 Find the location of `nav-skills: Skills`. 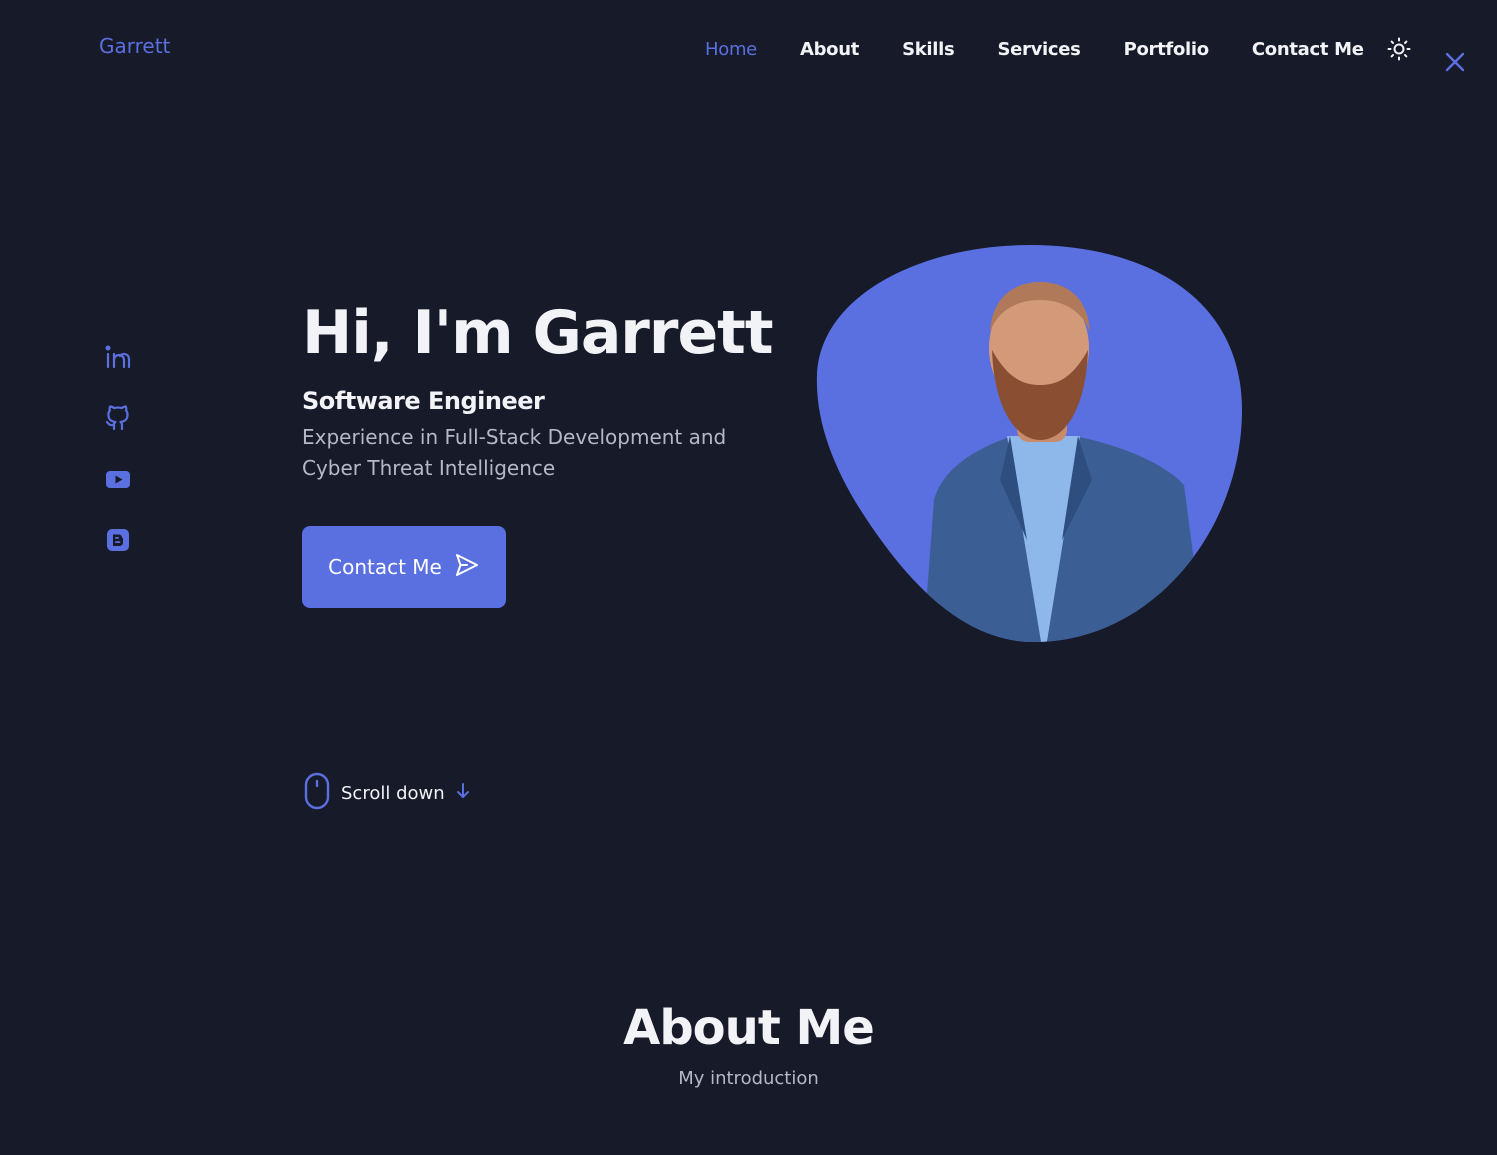

nav-skills: Skills is located at coordinates (928, 49).